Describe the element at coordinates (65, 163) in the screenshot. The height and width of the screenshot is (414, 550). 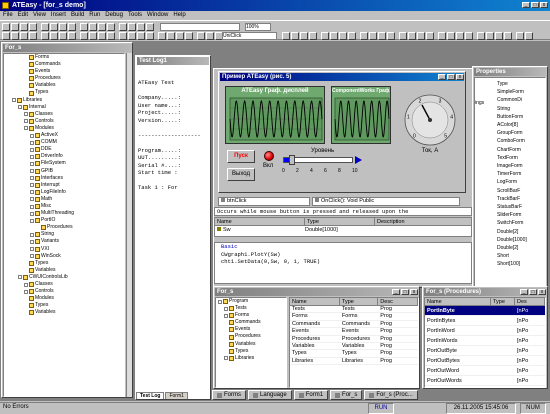
I see `project-tree-item: FileSystem` at that location.